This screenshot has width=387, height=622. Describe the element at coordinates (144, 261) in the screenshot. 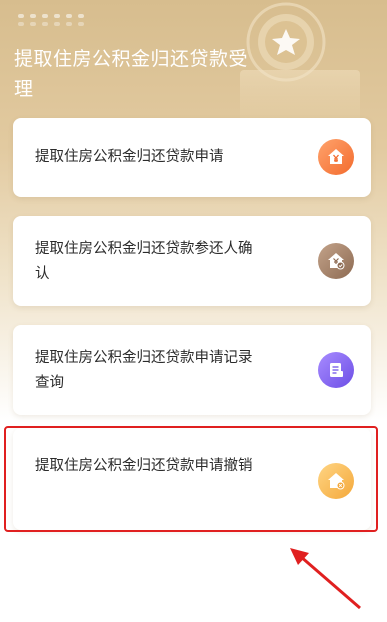

I see `card-label: 提取住房公积金归还贷款参还人确认` at that location.